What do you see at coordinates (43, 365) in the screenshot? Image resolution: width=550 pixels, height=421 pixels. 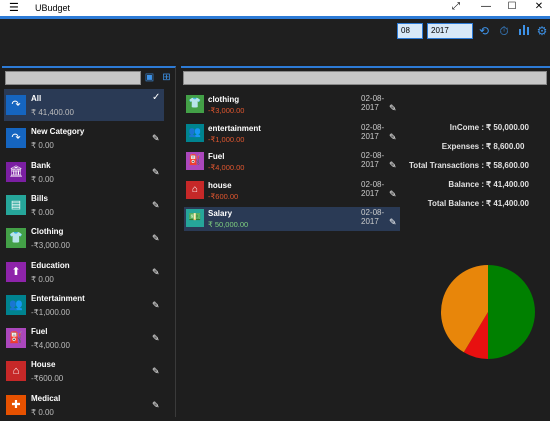 I see `category-name: House` at bounding box center [43, 365].